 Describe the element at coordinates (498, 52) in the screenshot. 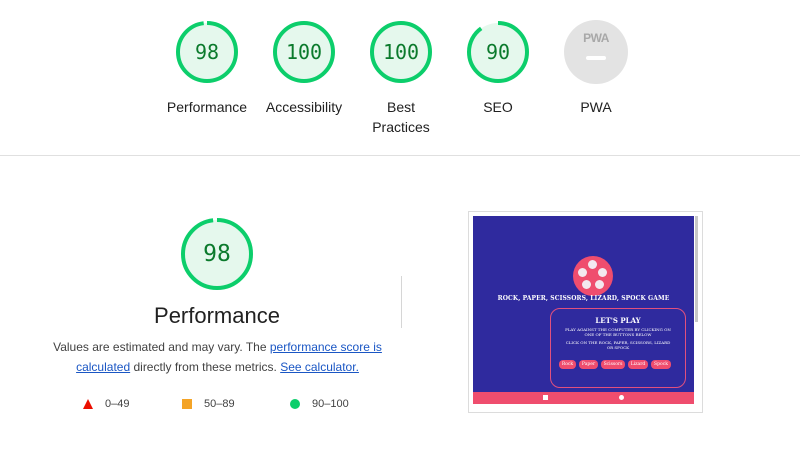

I see `score-value: 90` at that location.